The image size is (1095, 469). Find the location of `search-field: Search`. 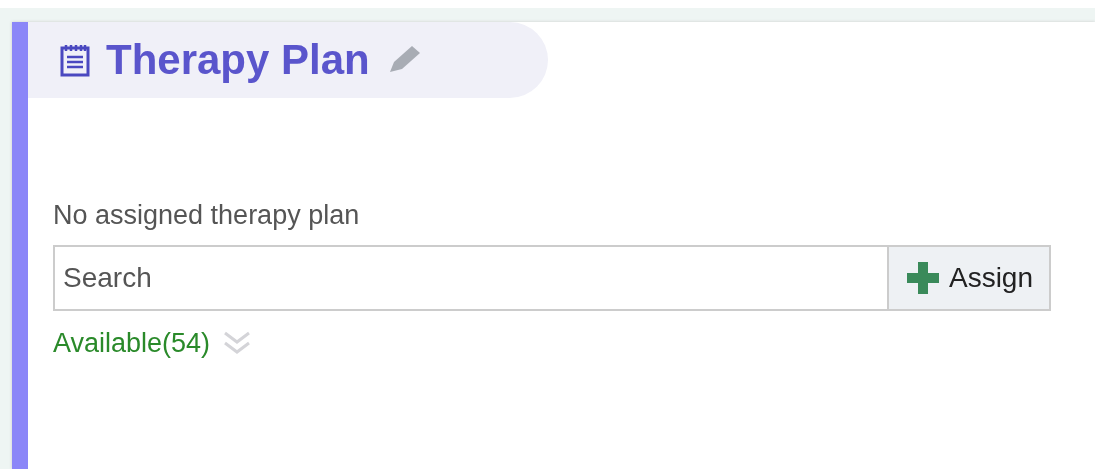

search-field: Search is located at coordinates (471, 278).